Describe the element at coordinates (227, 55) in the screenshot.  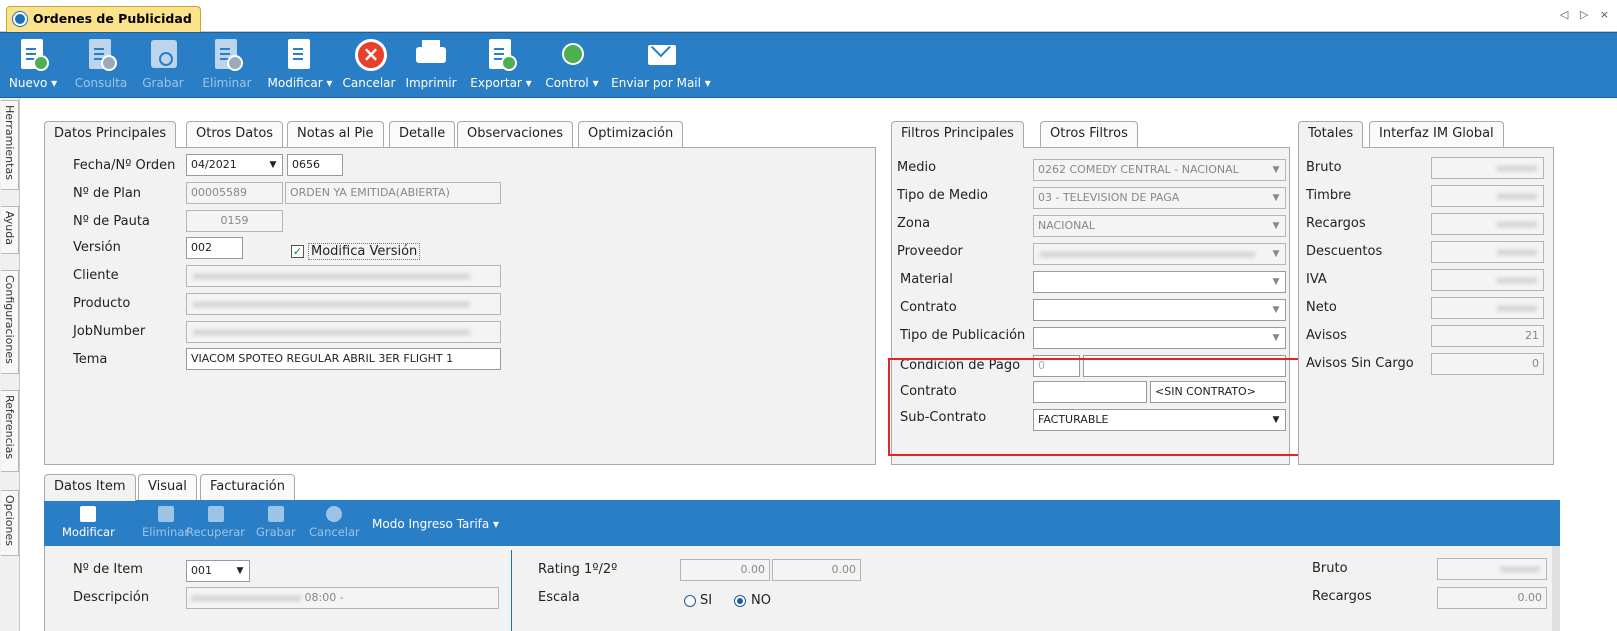
I see `delete-doc-icon` at that location.